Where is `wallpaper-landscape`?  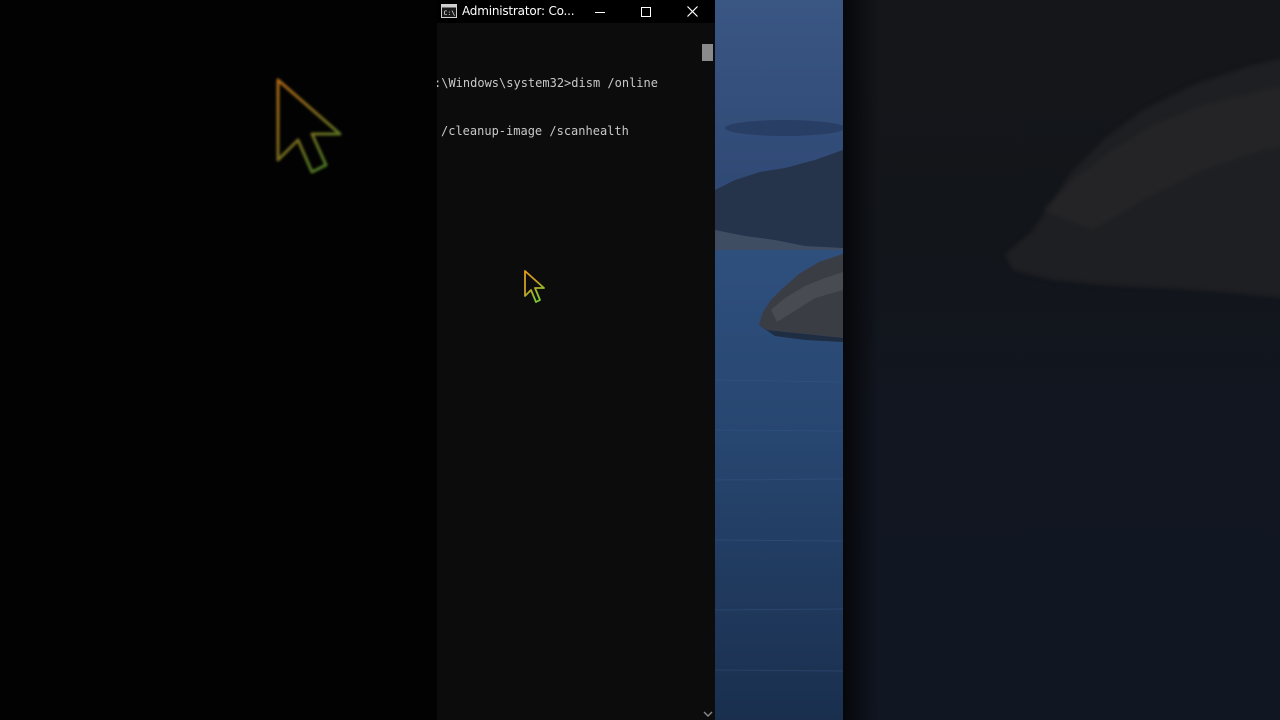
wallpaper-landscape is located at coordinates (779, 360).